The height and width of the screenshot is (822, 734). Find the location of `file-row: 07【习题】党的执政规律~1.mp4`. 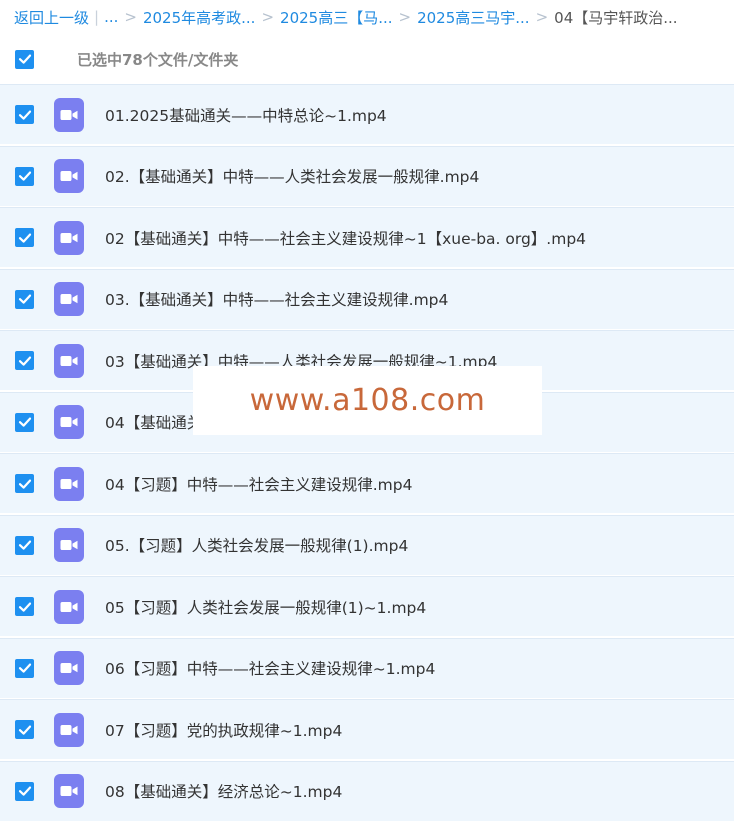

file-row: 07【习题】党的执政规律~1.mp4 is located at coordinates (367, 729).